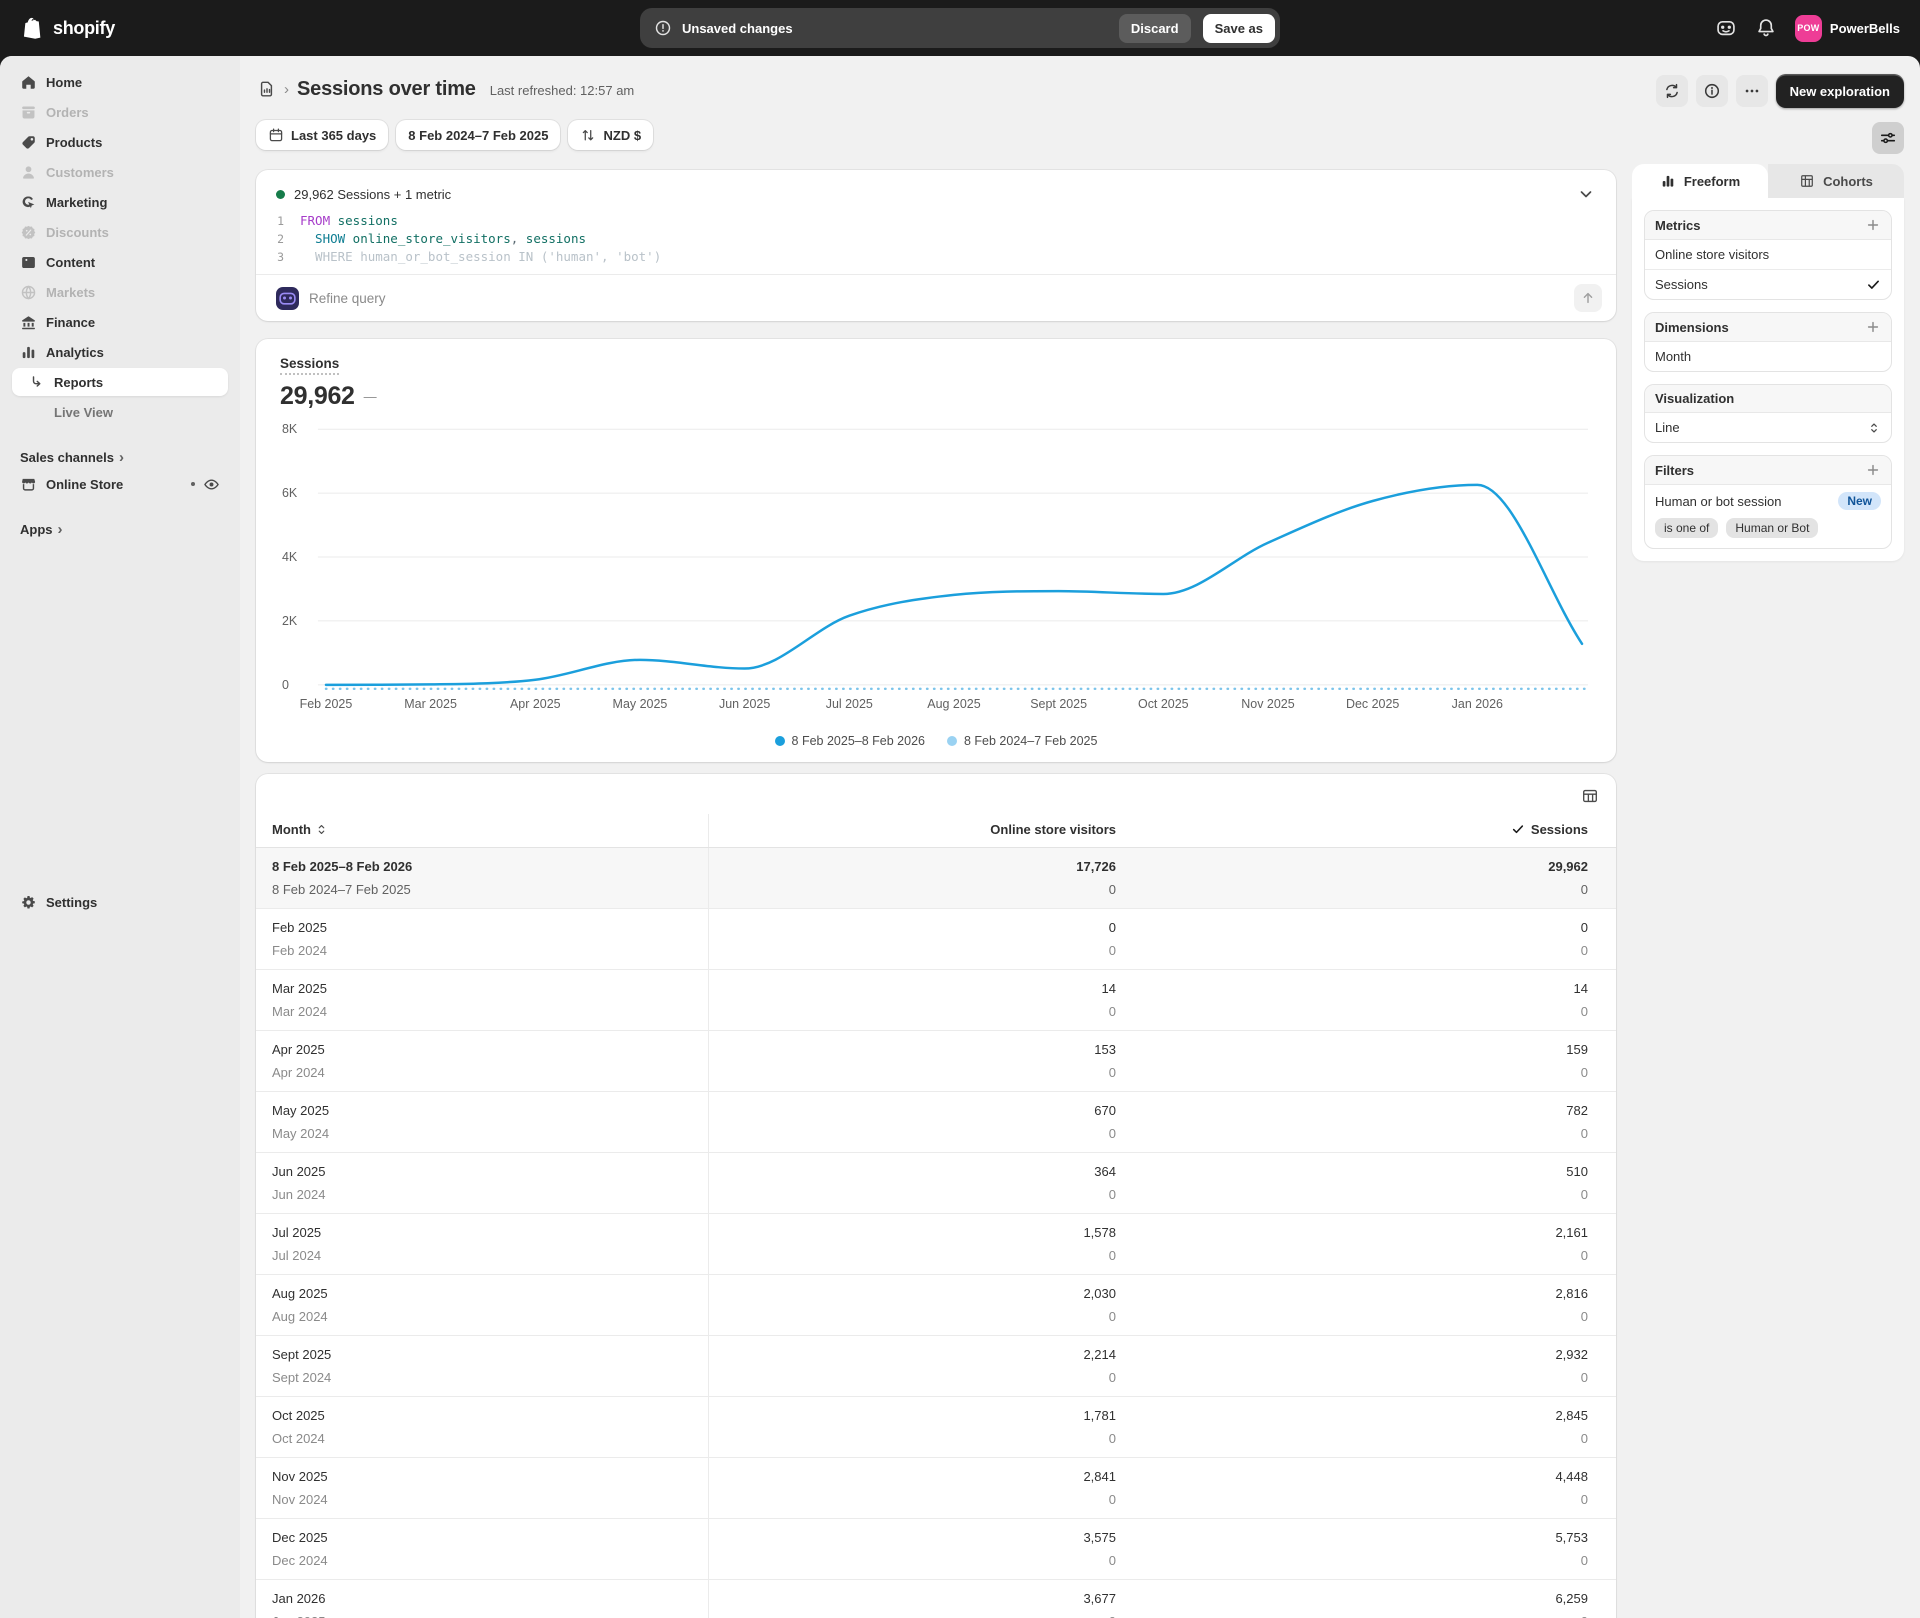 Image resolution: width=1920 pixels, height=1618 pixels. I want to click on column-header-visitors: Online store visitors, so click(920, 831).